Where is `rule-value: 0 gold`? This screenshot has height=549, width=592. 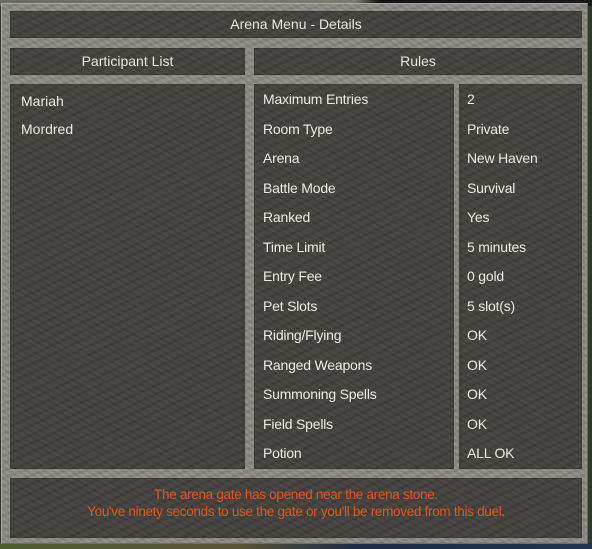
rule-value: 0 gold is located at coordinates (485, 276).